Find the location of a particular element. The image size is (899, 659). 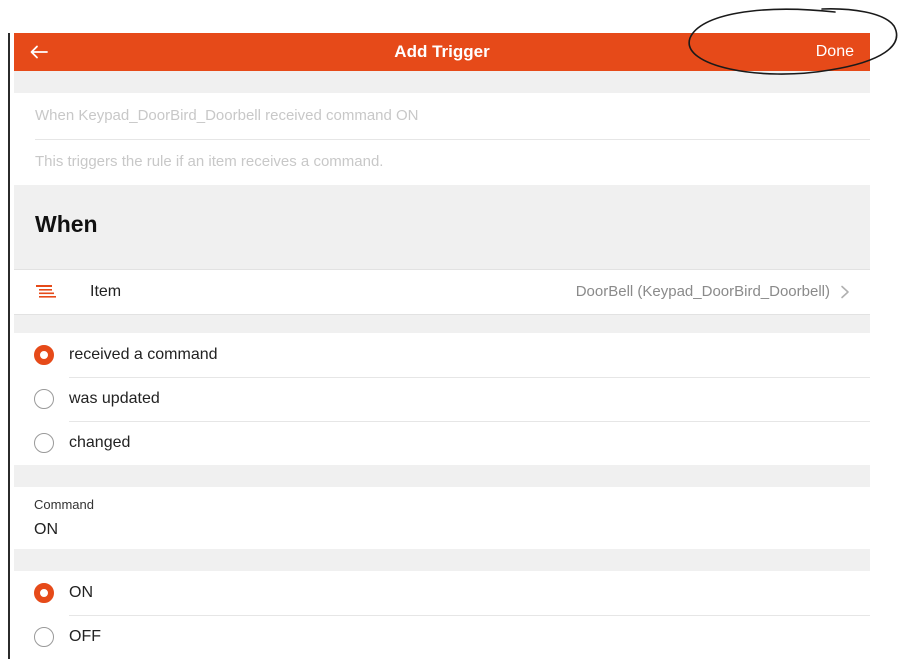

event-type-option: was updated is located at coordinates (442, 399).